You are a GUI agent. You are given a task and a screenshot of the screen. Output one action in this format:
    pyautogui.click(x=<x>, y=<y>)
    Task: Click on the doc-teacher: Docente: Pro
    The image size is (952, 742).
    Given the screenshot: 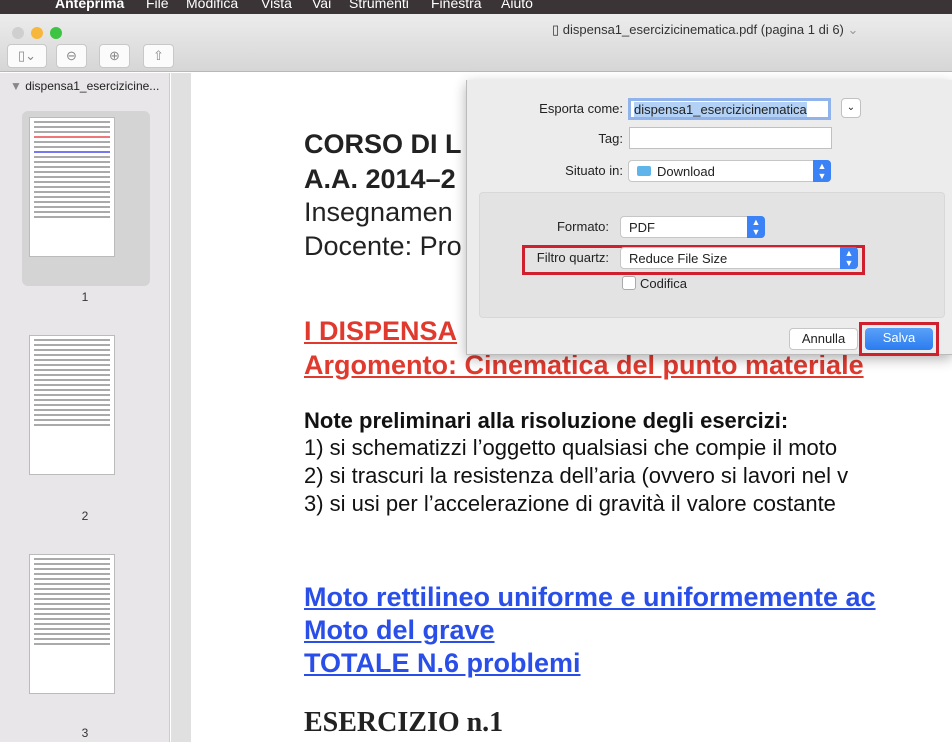 What is the action you would take?
    pyautogui.click(x=383, y=246)
    